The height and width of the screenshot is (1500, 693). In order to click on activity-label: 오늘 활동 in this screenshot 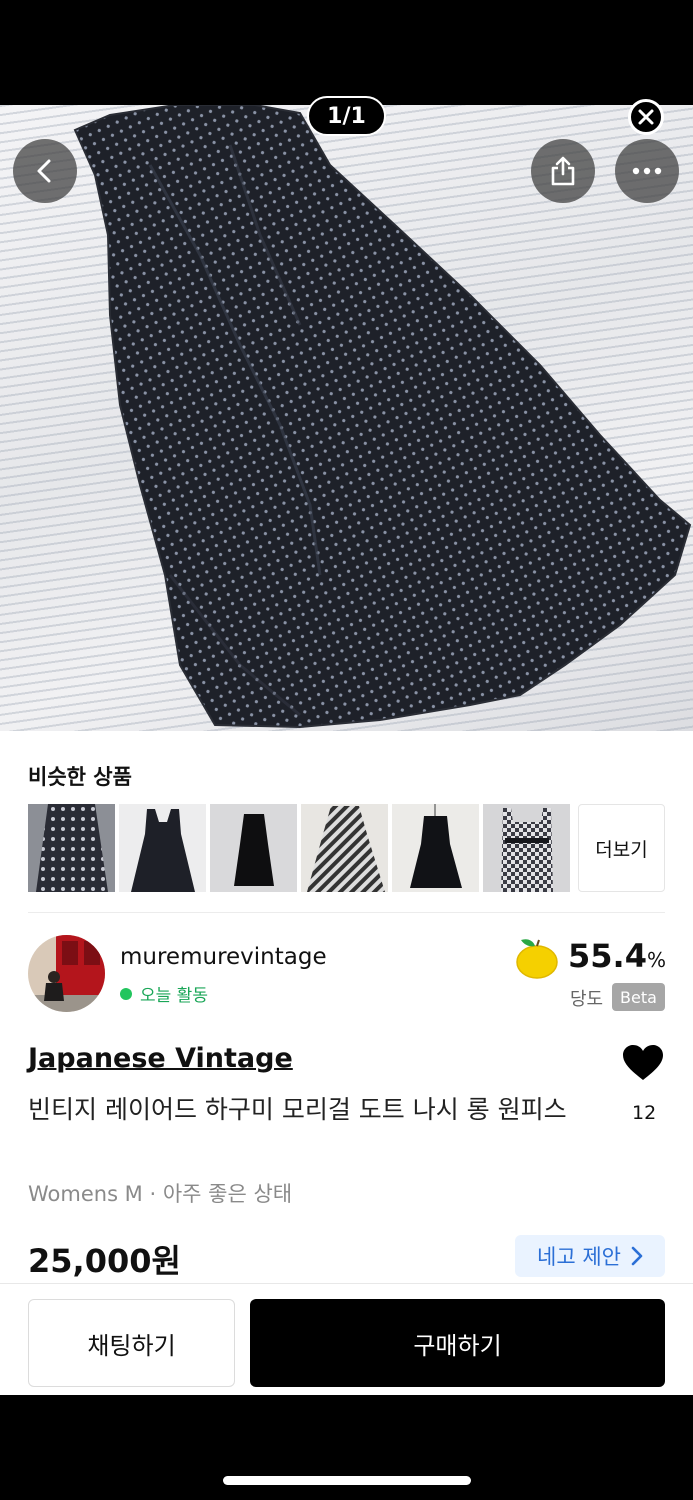, I will do `click(174, 996)`.